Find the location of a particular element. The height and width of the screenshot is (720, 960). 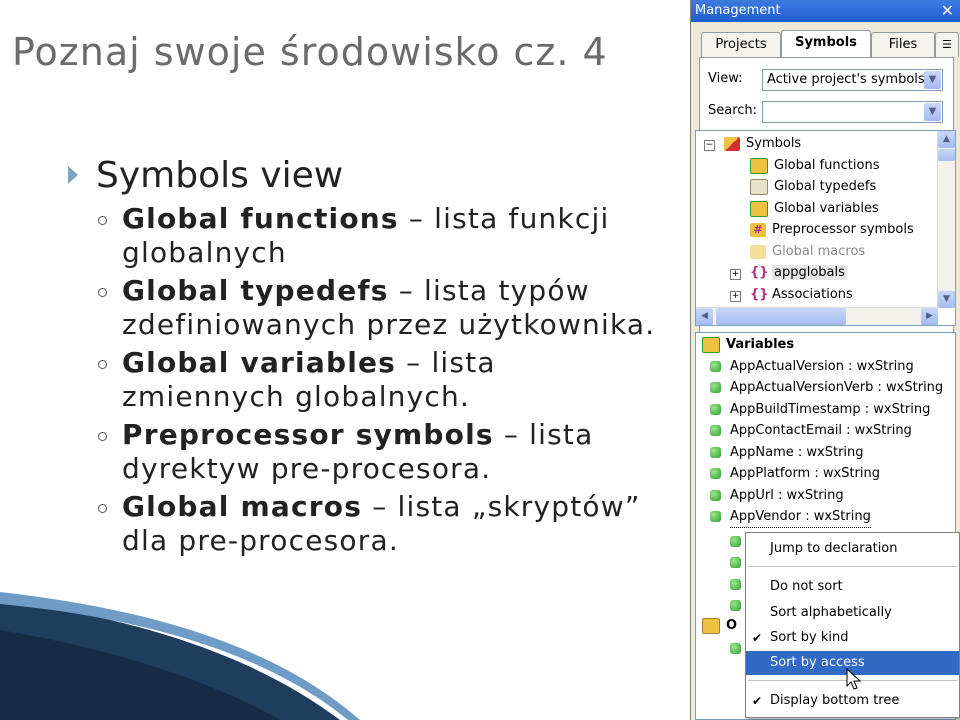

functions-folder-icon is located at coordinates (759, 165).